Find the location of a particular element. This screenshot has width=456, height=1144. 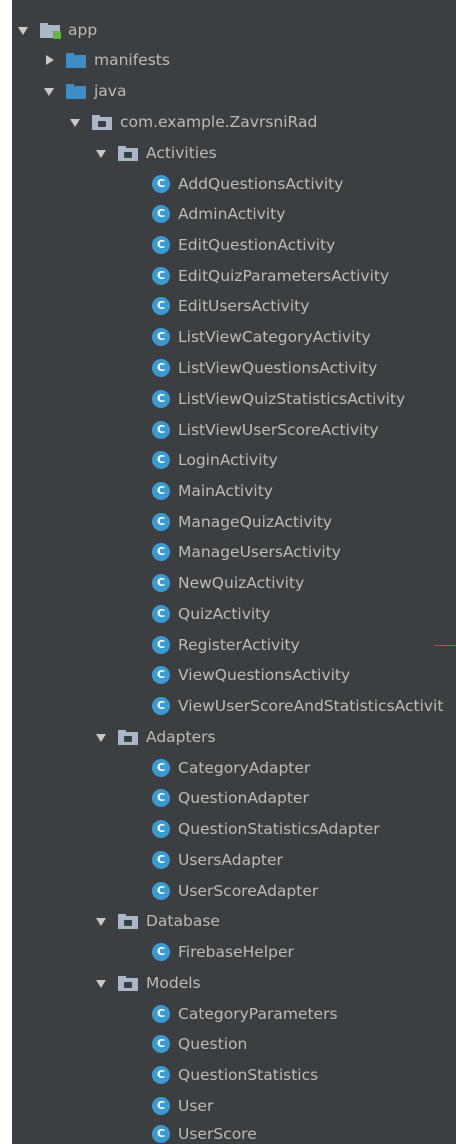

class-label: EditQuestionActivity is located at coordinates (257, 245).